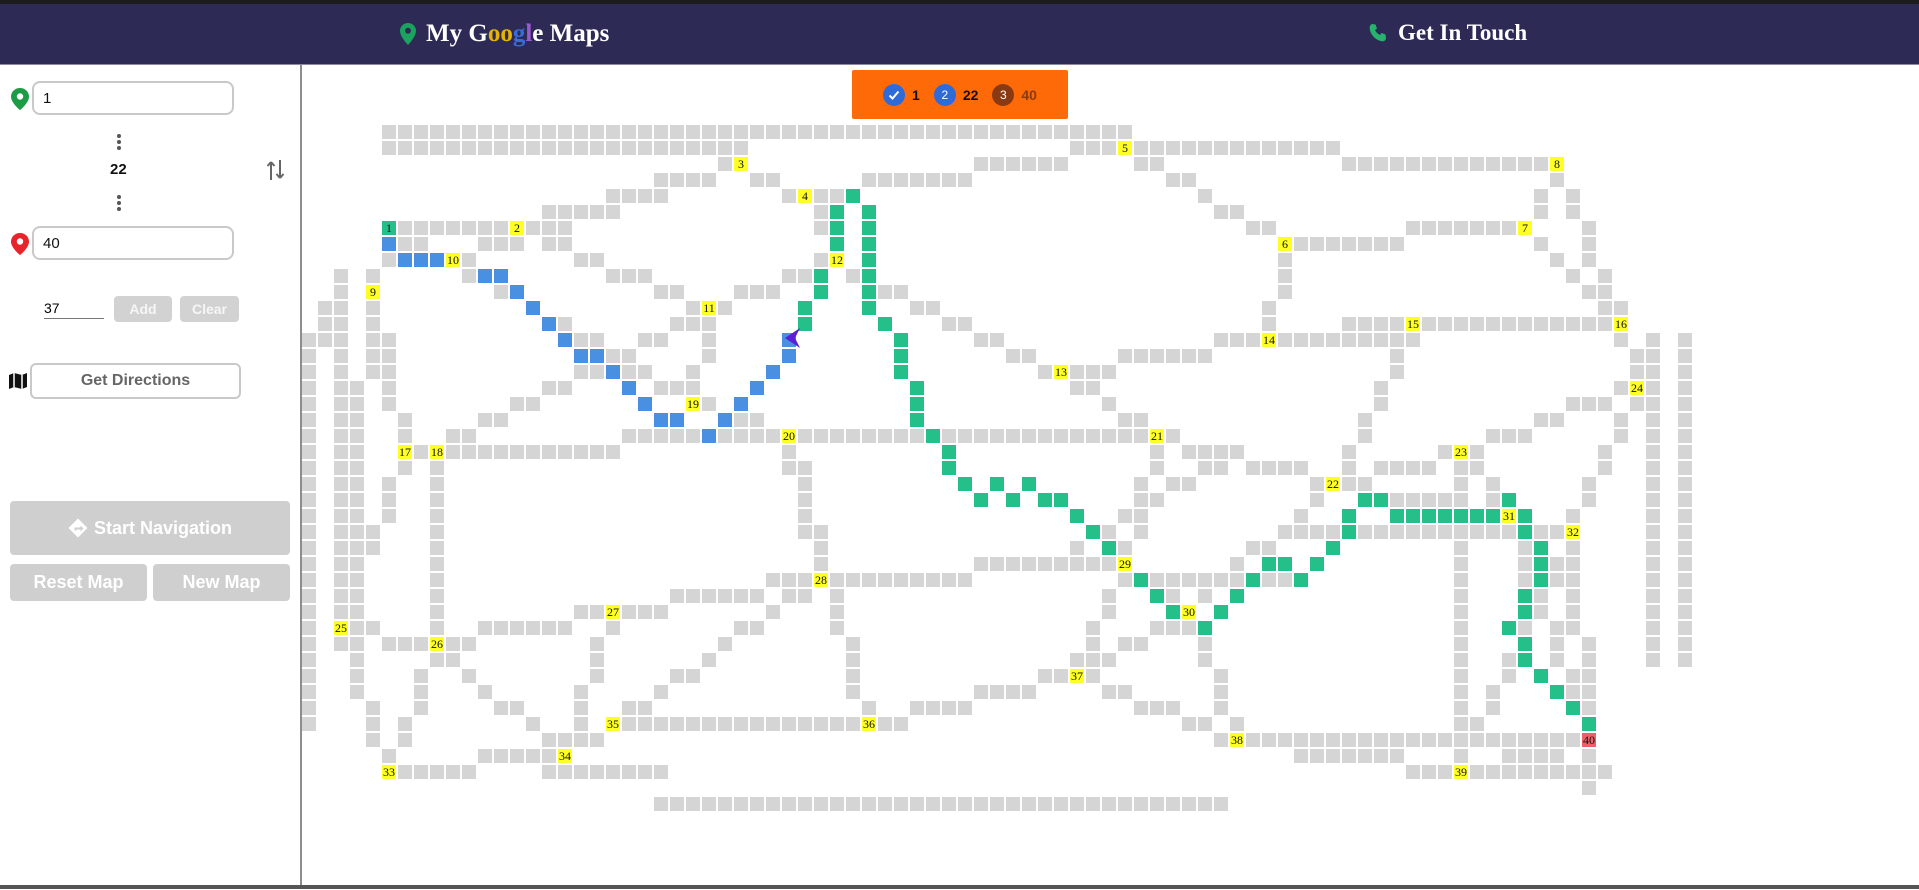  Describe the element at coordinates (133, 243) in the screenshot. I see `destination-input` at that location.